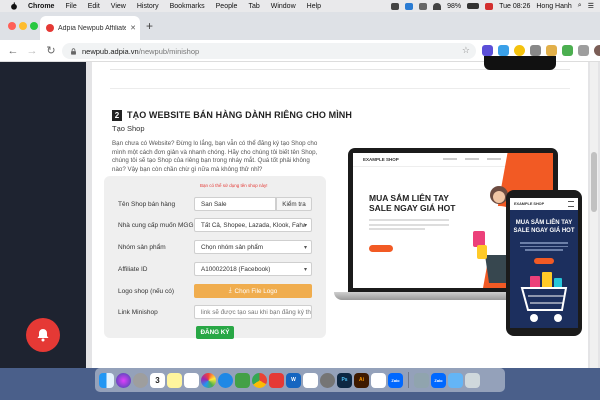  I want to click on trash-icon, so click(472, 380).